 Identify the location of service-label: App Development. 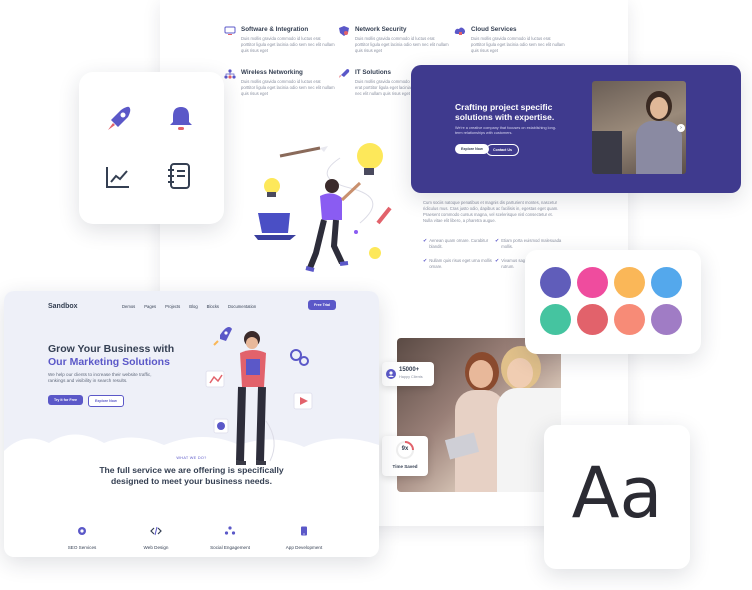
(304, 547).